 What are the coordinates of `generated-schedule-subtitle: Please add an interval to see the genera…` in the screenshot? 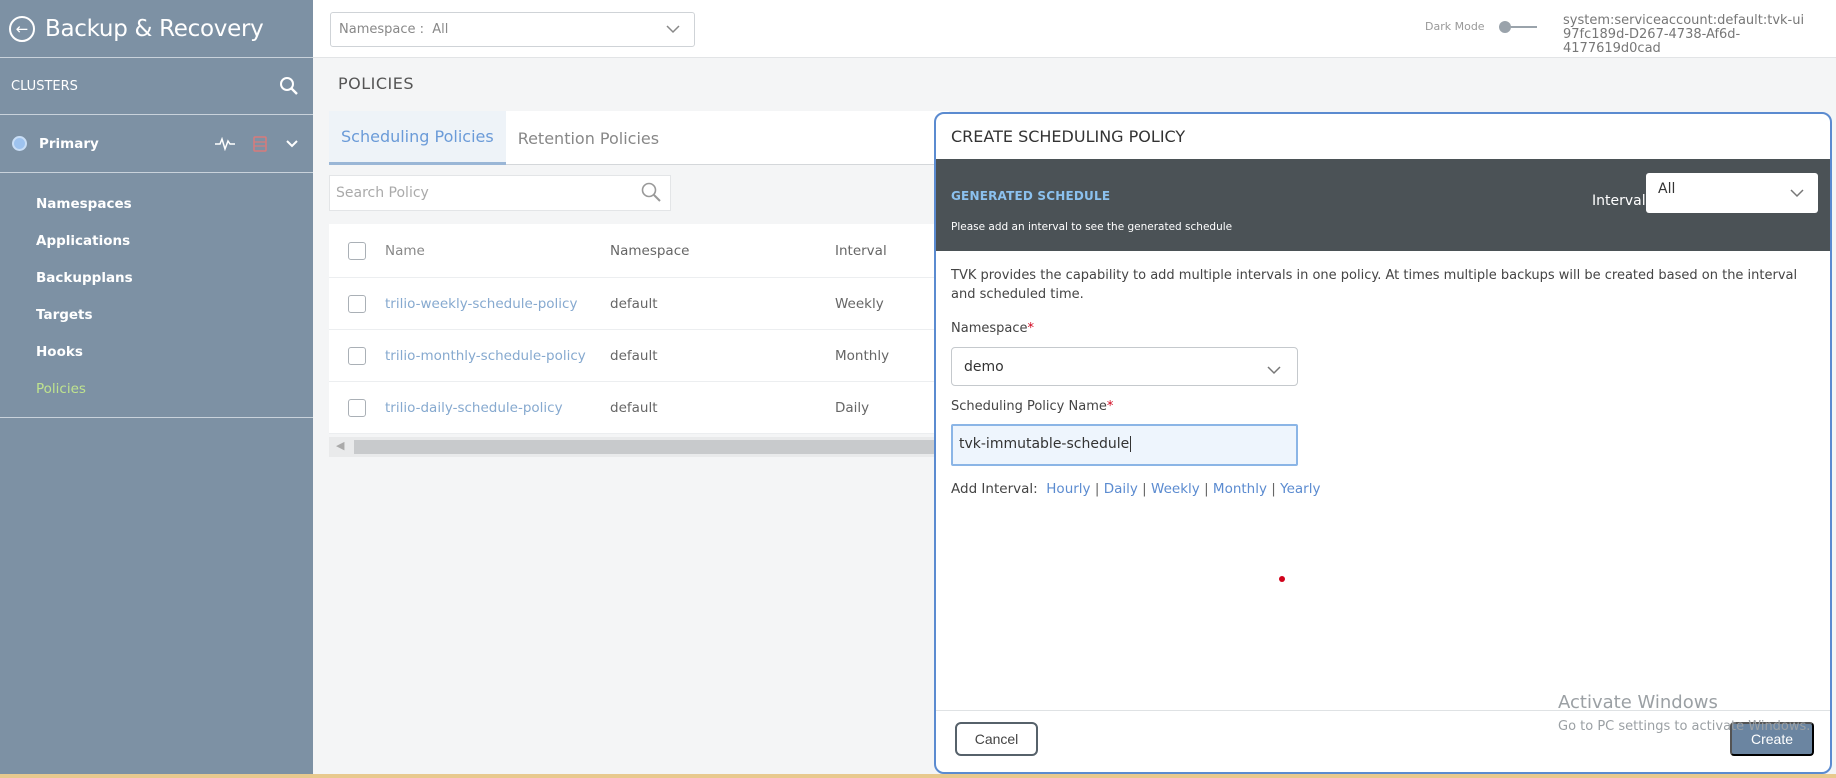 It's located at (1092, 227).